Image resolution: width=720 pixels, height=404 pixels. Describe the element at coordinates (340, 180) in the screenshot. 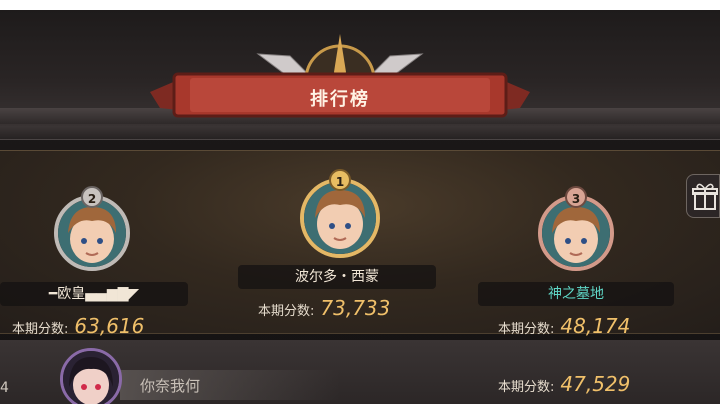

I see `rank-badge: 1` at that location.